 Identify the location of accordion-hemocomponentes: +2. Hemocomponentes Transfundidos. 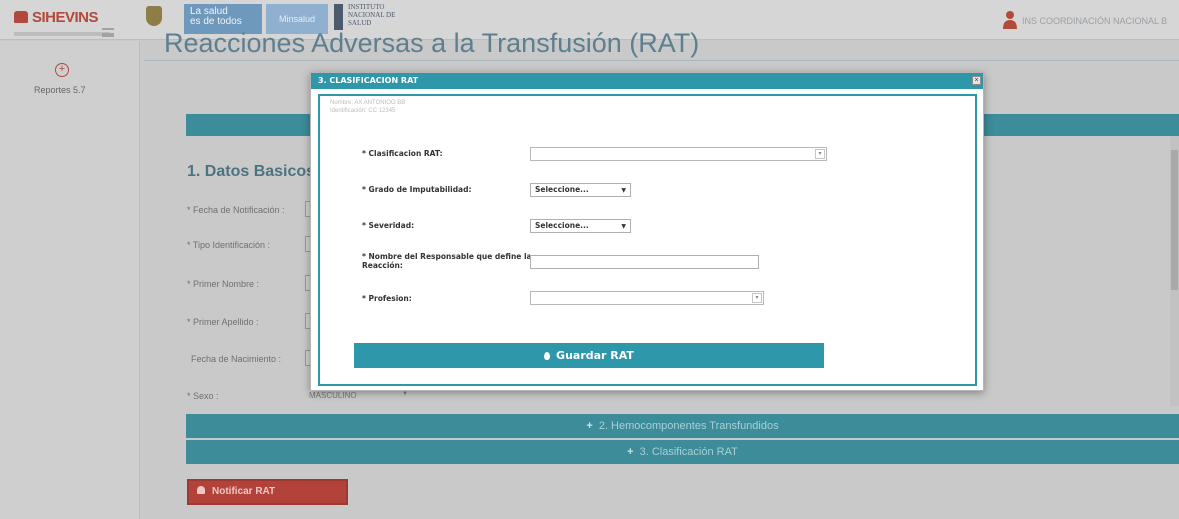
(682, 426).